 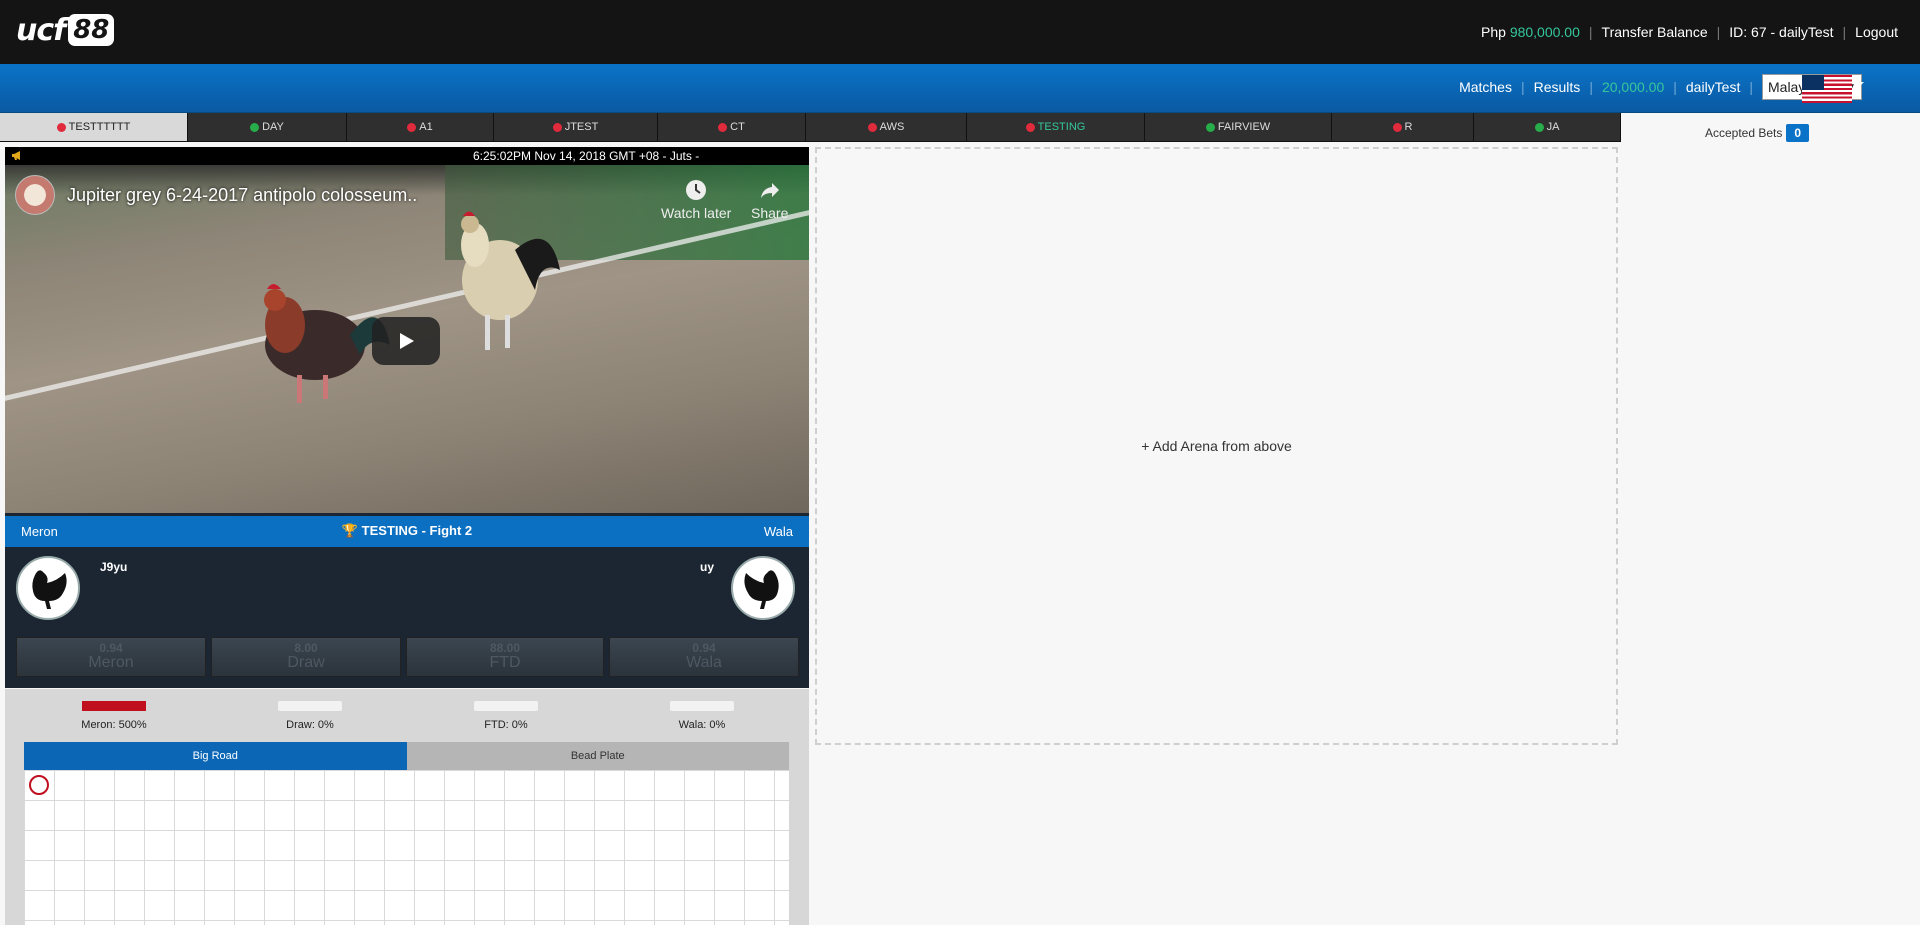 I want to click on arena-tab: JTEST, so click(x=576, y=127).